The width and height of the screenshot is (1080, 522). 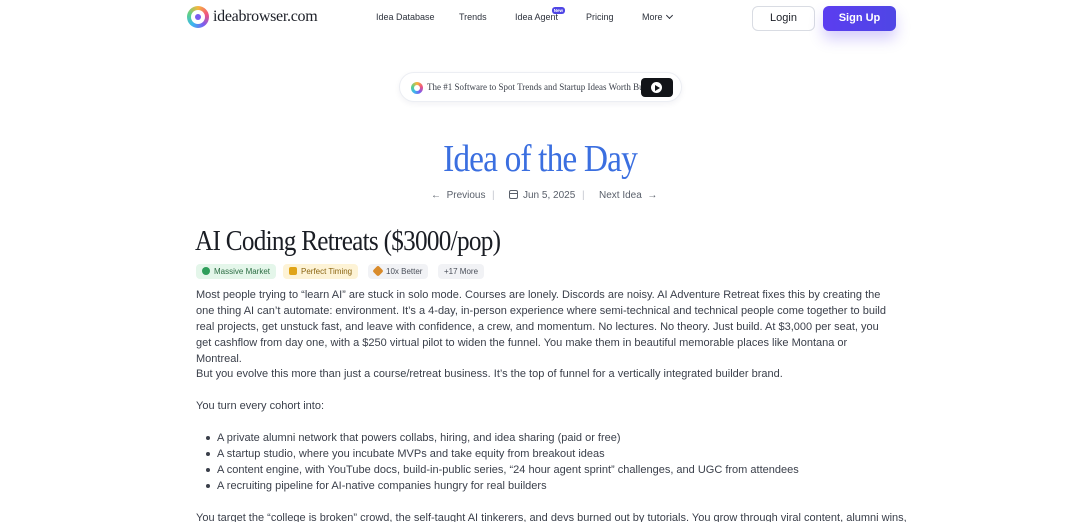 What do you see at coordinates (206, 271) in the screenshot?
I see `globe-icon` at bounding box center [206, 271].